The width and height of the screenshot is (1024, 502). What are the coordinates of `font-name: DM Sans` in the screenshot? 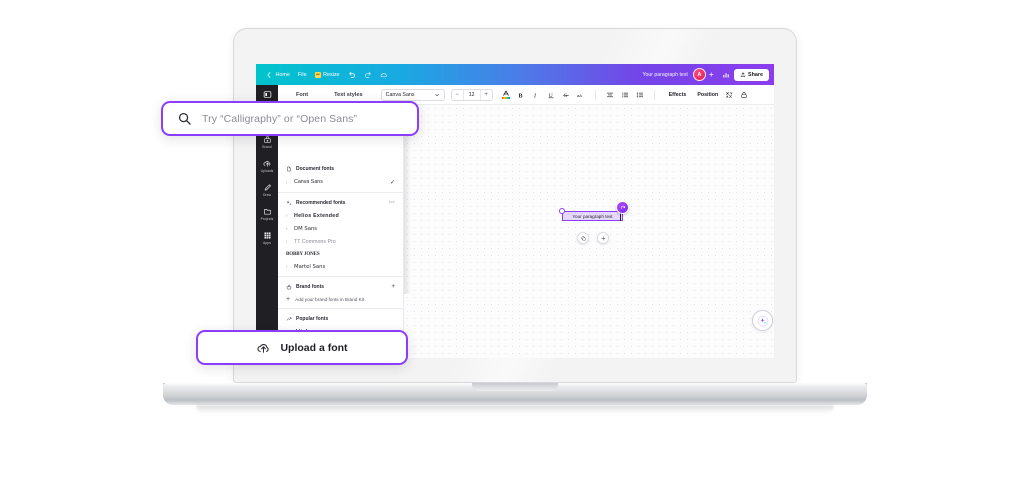 It's located at (306, 228).